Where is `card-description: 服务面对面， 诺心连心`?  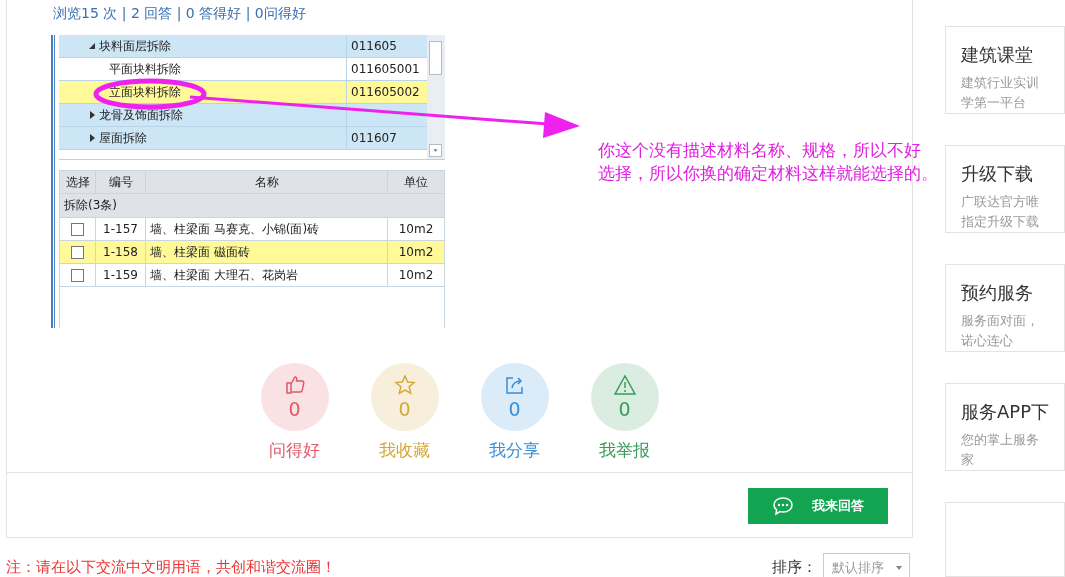 card-description: 服务面对面， 诺心连心 is located at coordinates (1000, 330).